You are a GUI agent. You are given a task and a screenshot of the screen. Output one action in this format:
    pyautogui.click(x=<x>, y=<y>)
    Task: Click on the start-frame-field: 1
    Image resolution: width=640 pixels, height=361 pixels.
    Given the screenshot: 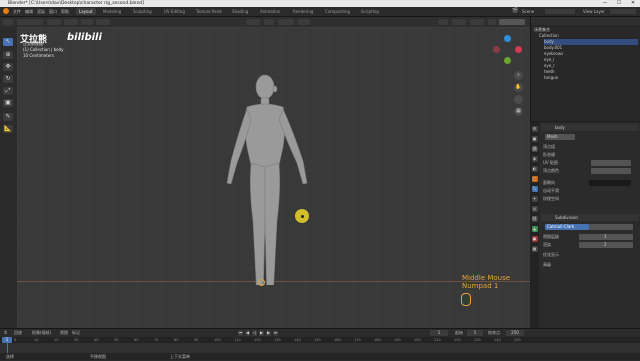 What is the action you would take?
    pyautogui.click(x=475, y=333)
    